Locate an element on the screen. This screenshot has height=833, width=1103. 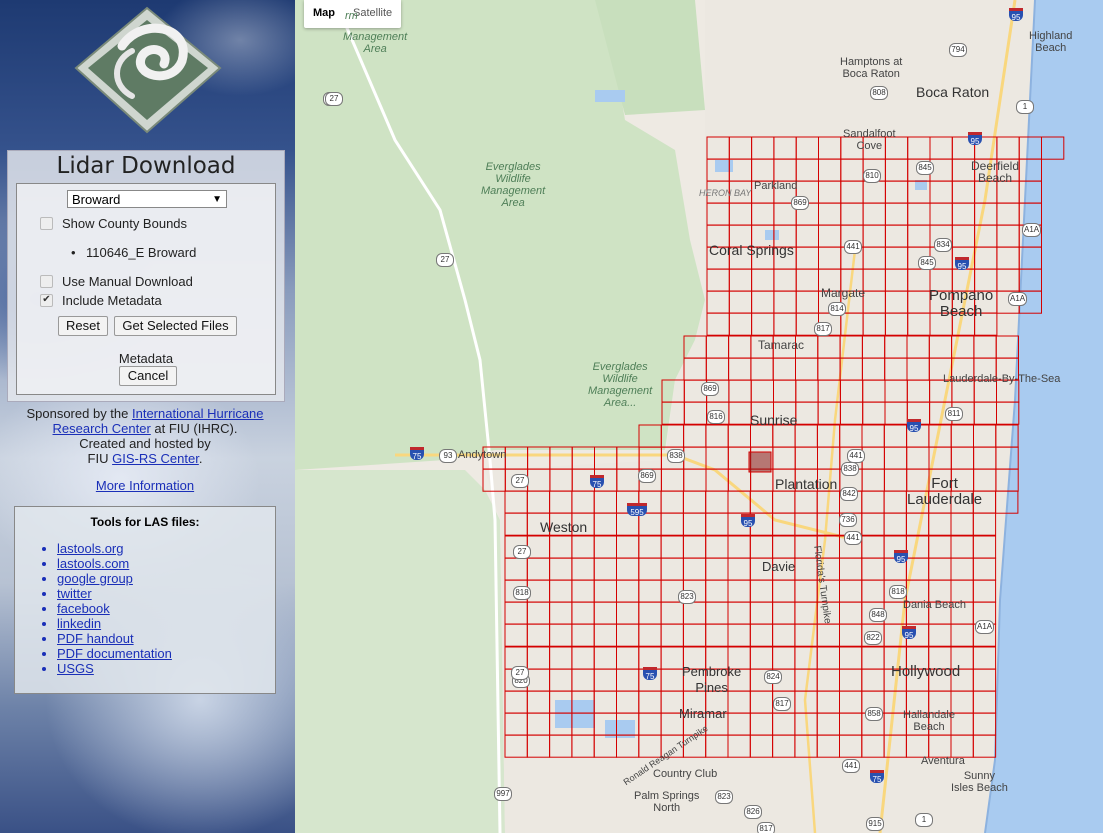
city-plantation: Plantation is located at coordinates (806, 484).